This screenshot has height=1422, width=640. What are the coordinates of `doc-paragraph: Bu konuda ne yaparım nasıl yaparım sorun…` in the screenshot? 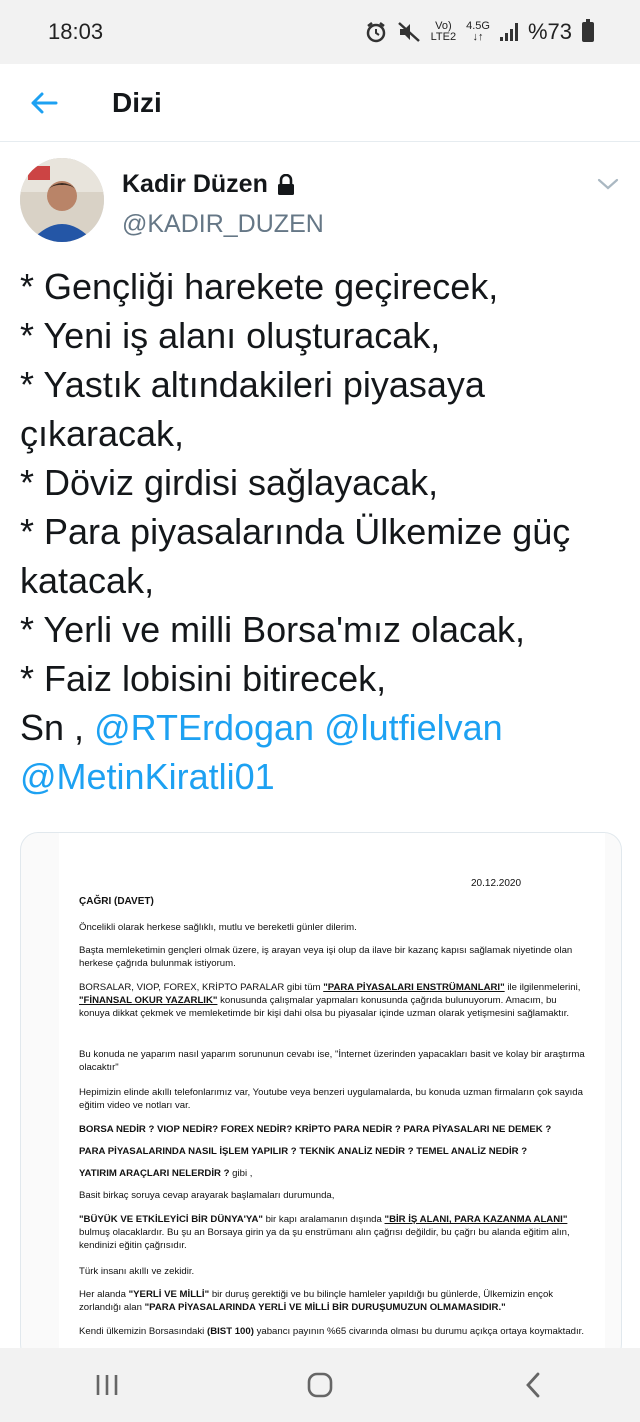 It's located at (332, 1061).